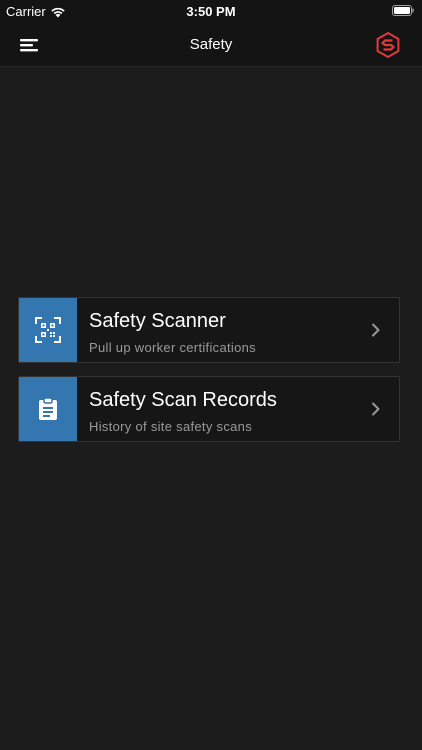 The width and height of the screenshot is (422, 750). I want to click on card-subtitle: History of site safety scans, so click(171, 426).